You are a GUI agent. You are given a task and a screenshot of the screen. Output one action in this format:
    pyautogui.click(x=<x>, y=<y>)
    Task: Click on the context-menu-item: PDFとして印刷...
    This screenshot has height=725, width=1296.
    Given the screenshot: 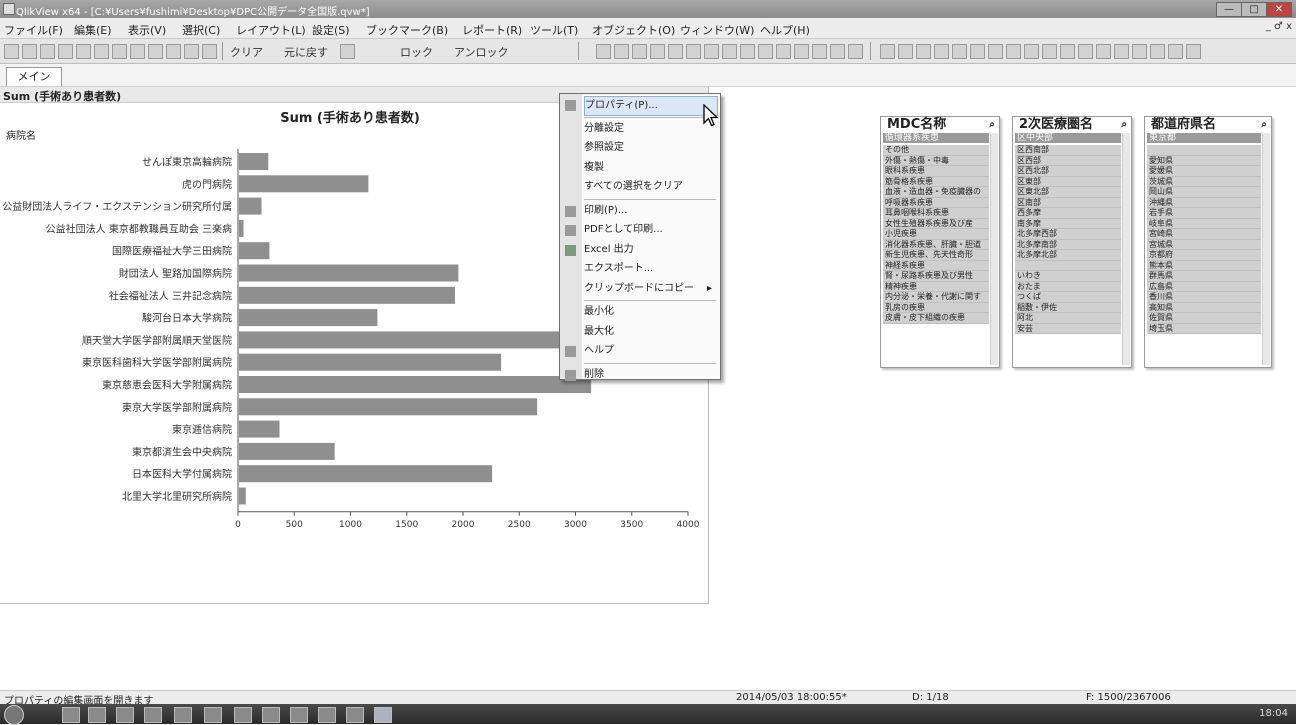 What is the action you would take?
    pyautogui.click(x=650, y=230)
    